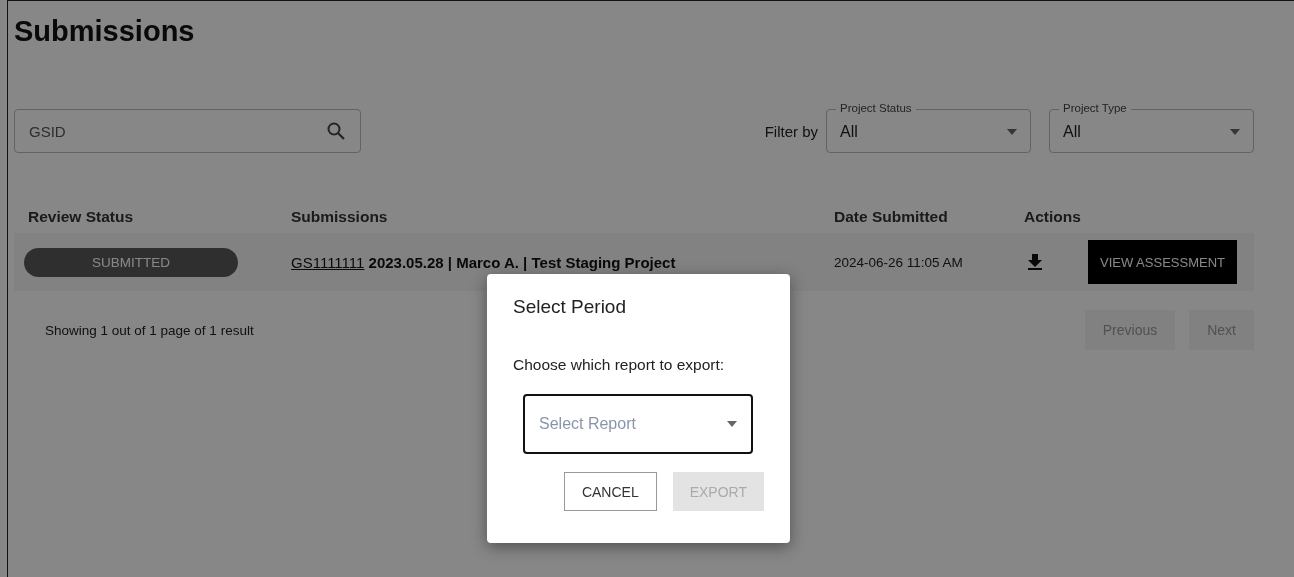 The width and height of the screenshot is (1294, 577). I want to click on date-cell-text: 2024-06-26 11:05 AM, so click(898, 262).